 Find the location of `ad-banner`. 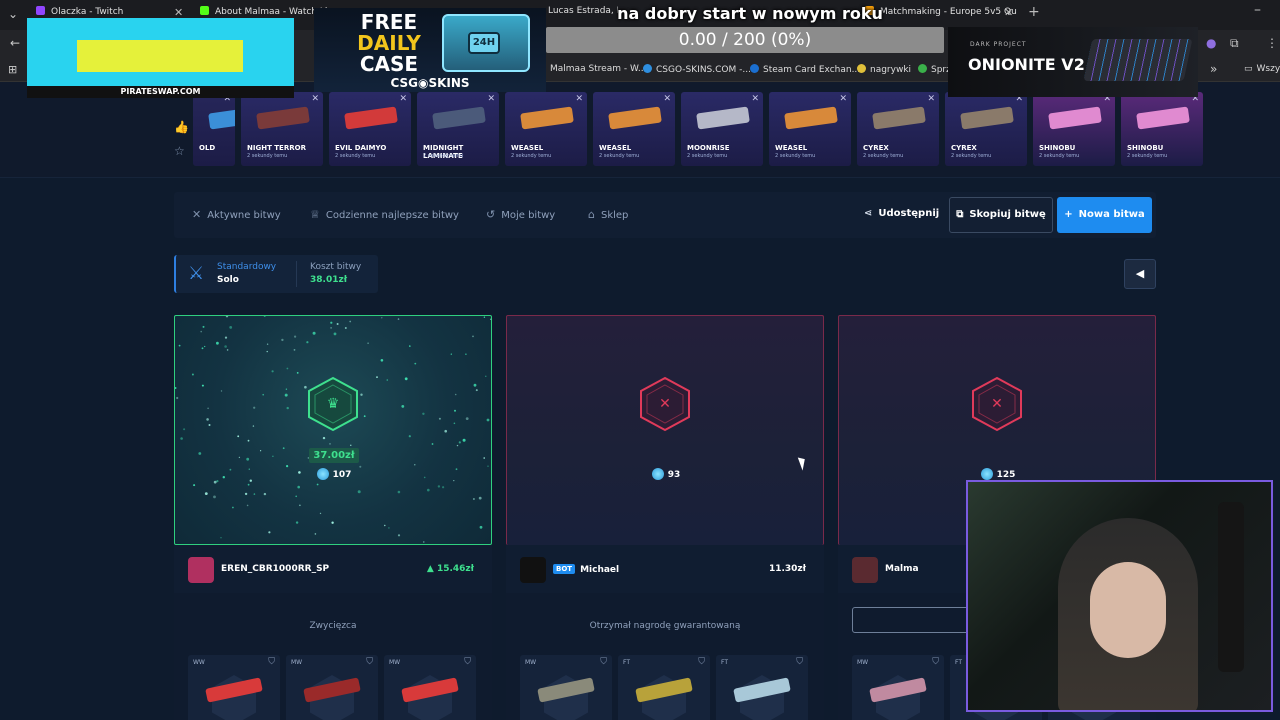

ad-banner is located at coordinates (160, 56).